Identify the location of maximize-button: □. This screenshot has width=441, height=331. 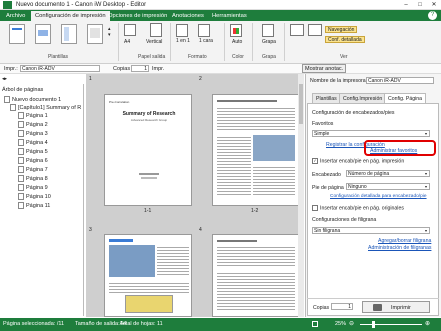
(420, 5).